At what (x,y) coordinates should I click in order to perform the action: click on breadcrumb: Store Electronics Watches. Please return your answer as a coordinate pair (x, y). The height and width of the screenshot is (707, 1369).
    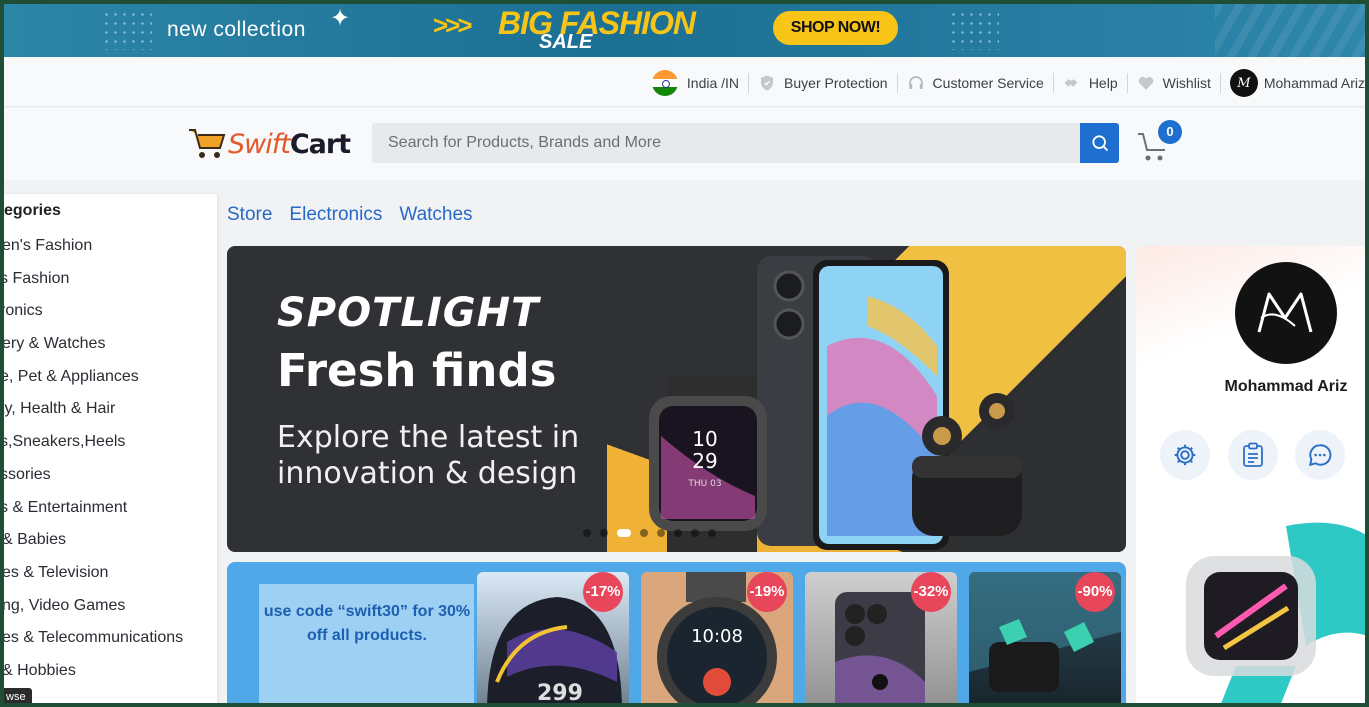
    Looking at the image, I should click on (350, 215).